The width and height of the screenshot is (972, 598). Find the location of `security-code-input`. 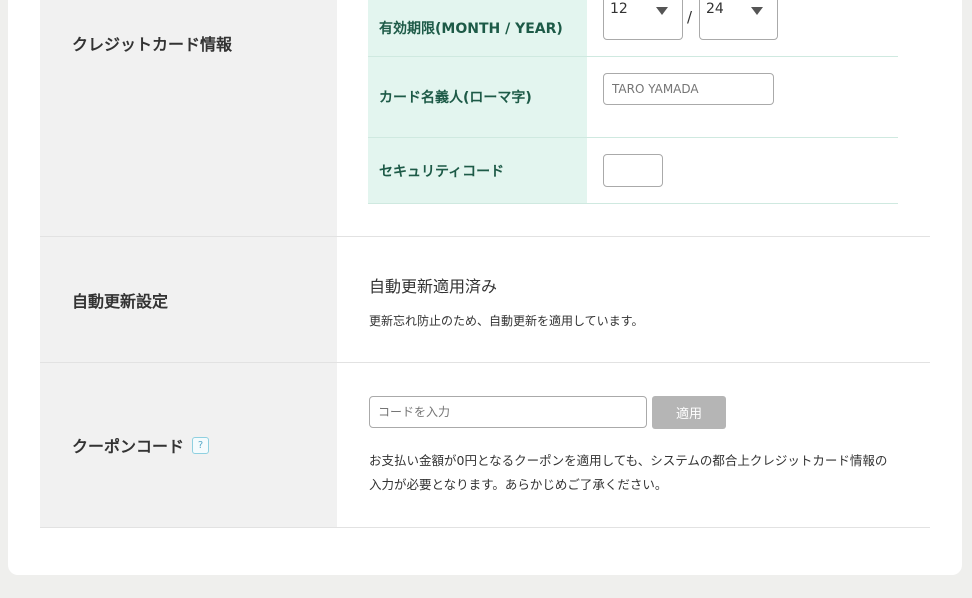

security-code-input is located at coordinates (633, 170).